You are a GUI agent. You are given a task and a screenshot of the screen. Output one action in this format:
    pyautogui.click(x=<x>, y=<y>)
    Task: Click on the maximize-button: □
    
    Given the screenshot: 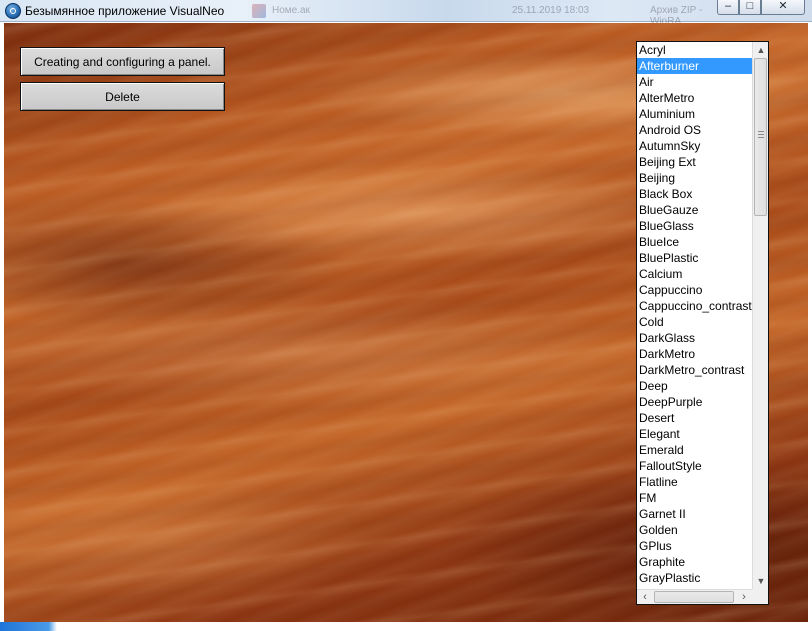 What is the action you would take?
    pyautogui.click(x=750, y=7)
    